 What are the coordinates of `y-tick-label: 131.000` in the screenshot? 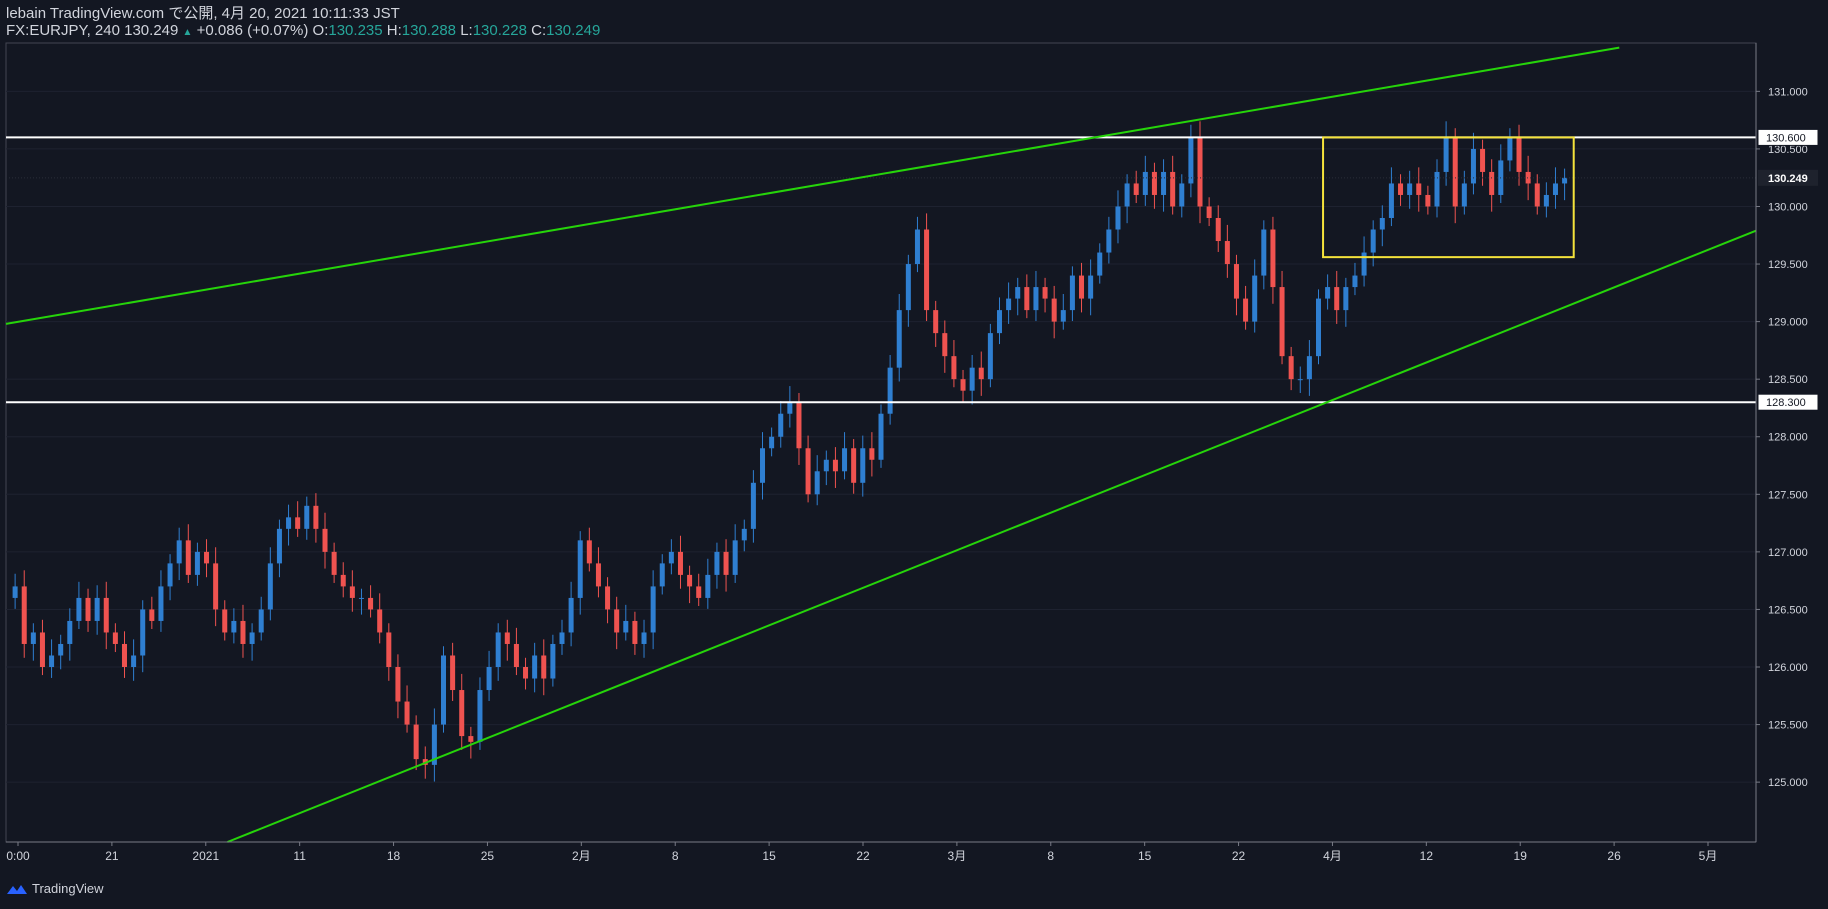 It's located at (1788, 92).